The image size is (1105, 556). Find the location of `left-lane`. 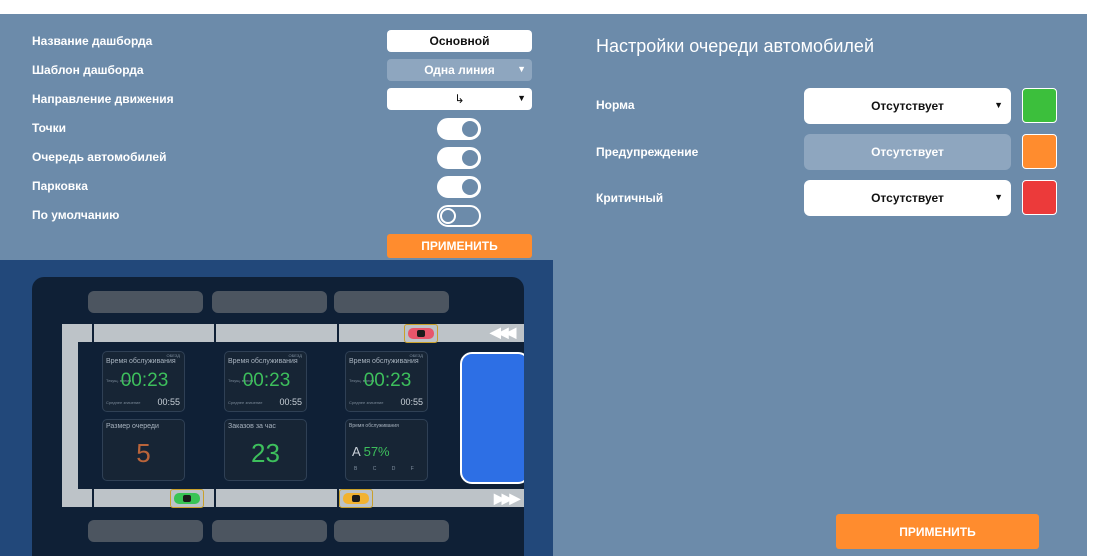

left-lane is located at coordinates (70, 413).